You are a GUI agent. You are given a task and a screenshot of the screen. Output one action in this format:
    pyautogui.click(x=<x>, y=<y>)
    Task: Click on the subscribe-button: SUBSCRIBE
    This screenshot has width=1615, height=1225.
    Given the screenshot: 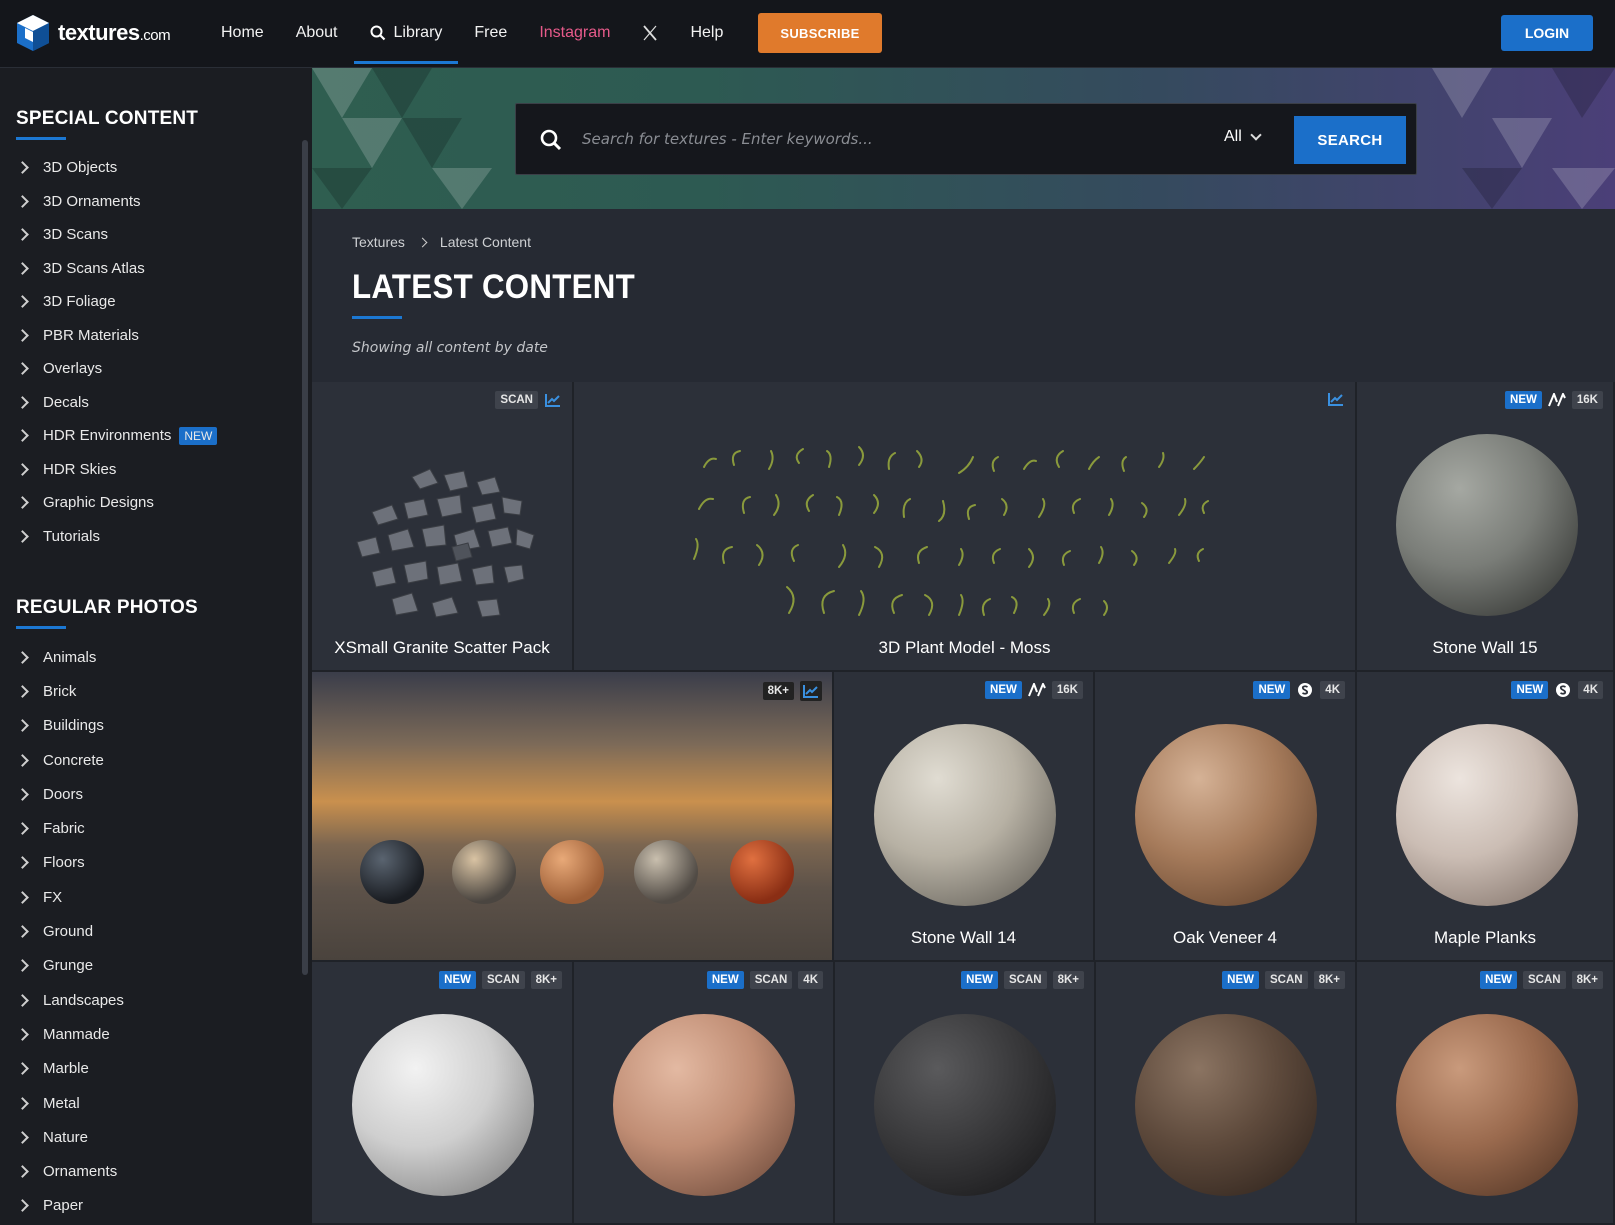 What is the action you would take?
    pyautogui.click(x=820, y=33)
    